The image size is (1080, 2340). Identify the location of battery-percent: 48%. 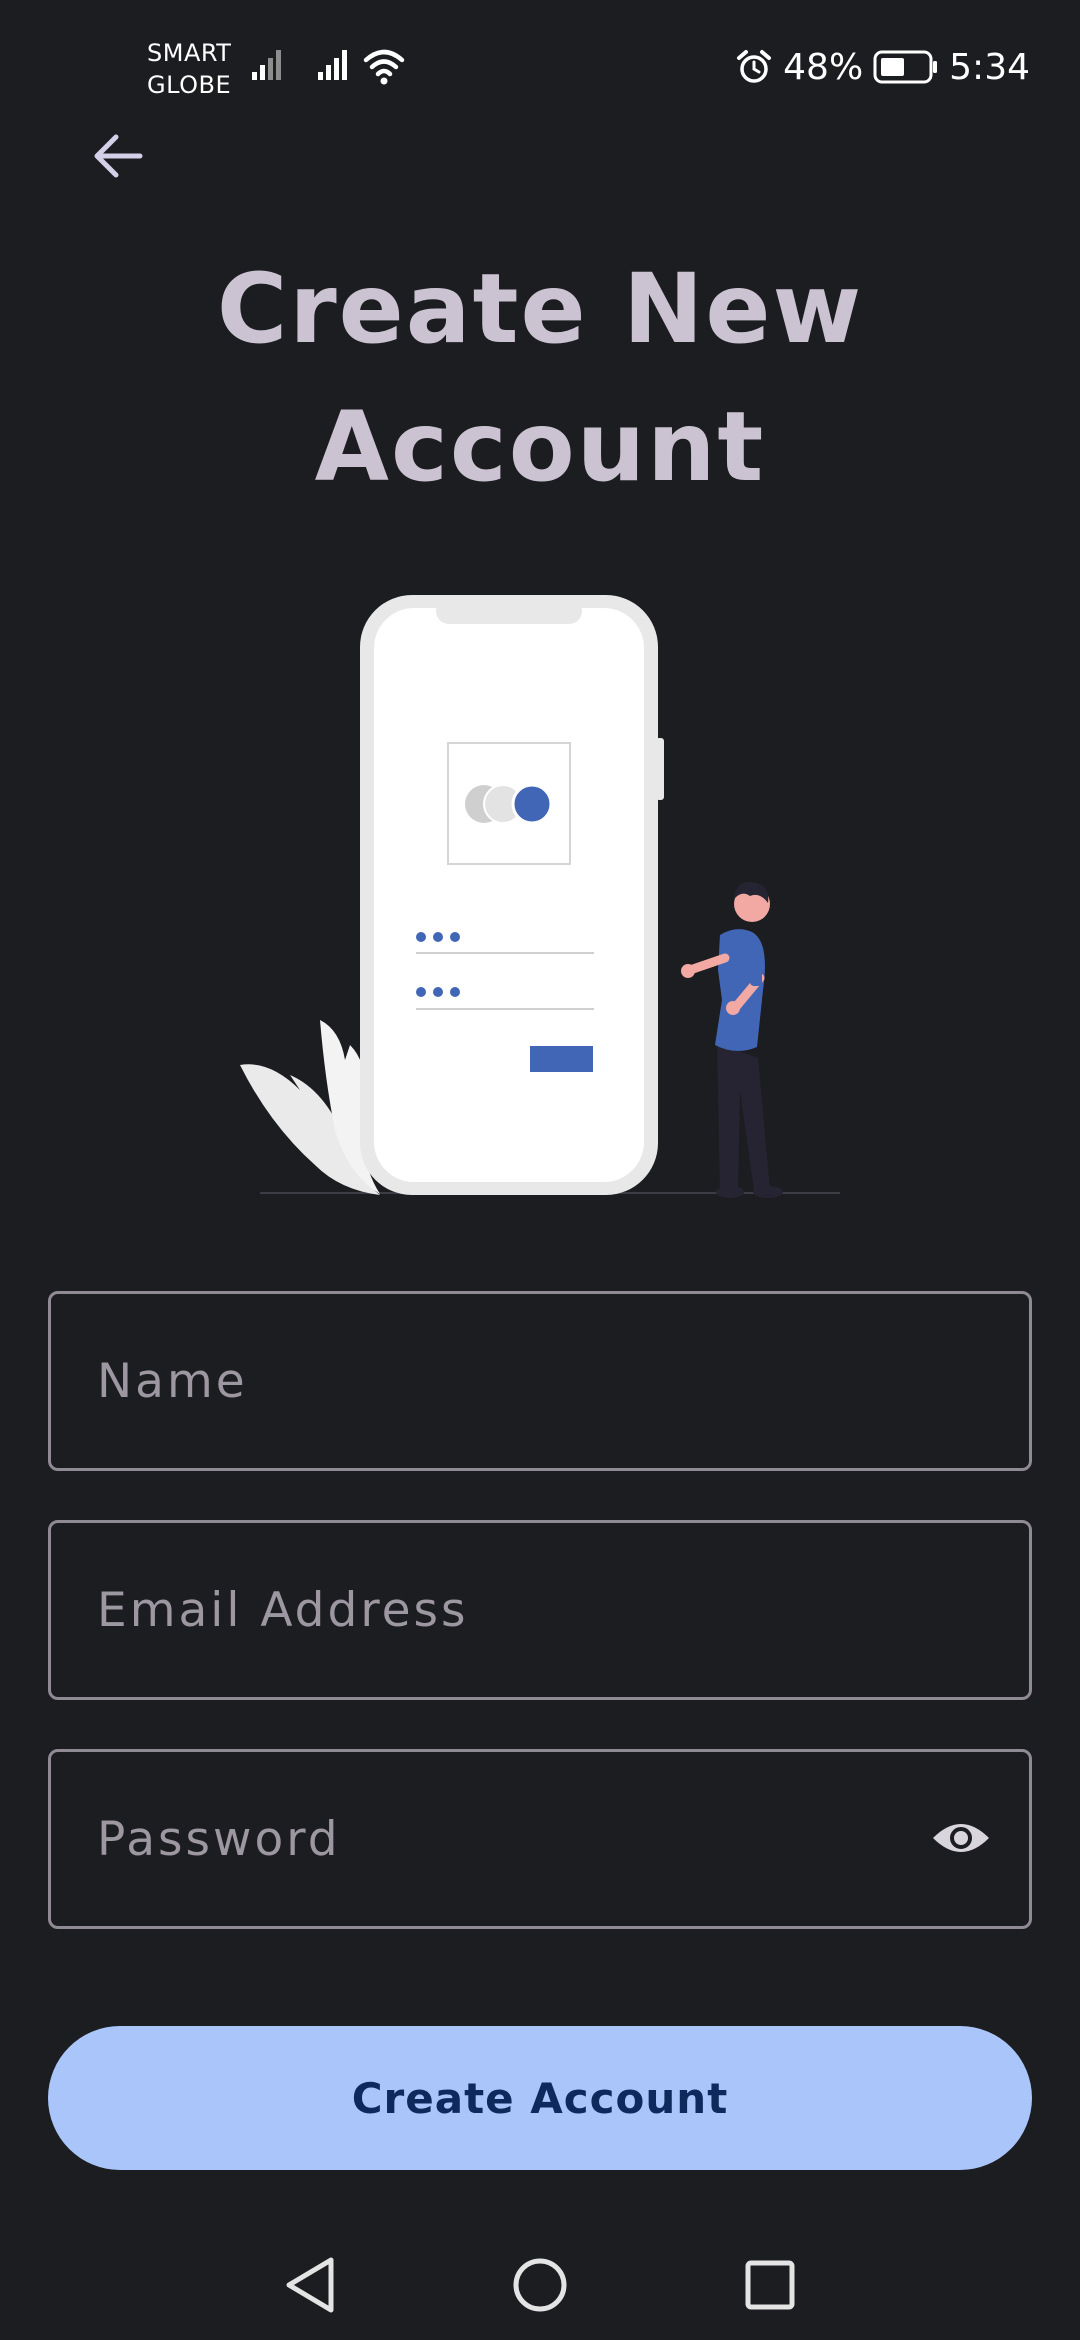
(823, 67).